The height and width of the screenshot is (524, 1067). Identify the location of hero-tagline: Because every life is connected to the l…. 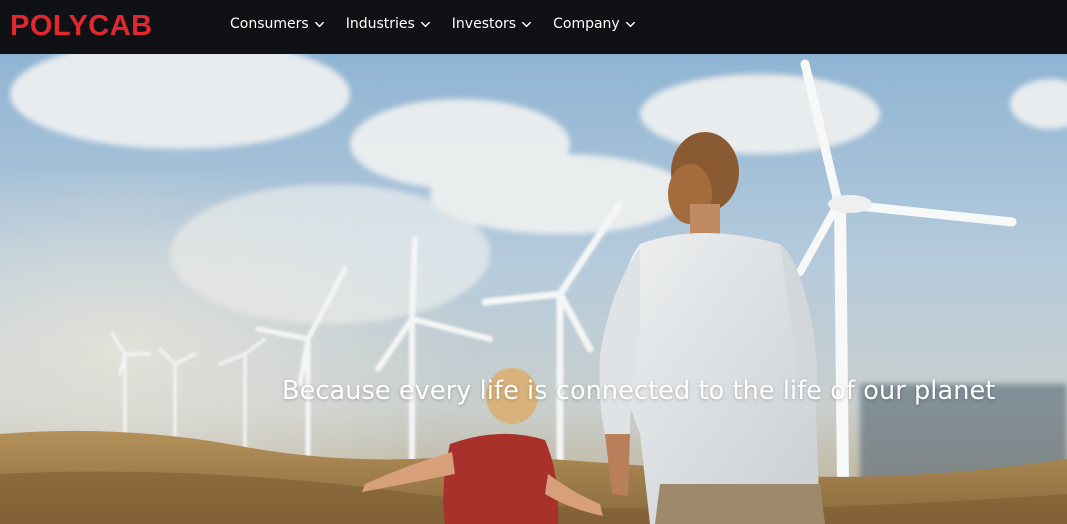
(639, 391).